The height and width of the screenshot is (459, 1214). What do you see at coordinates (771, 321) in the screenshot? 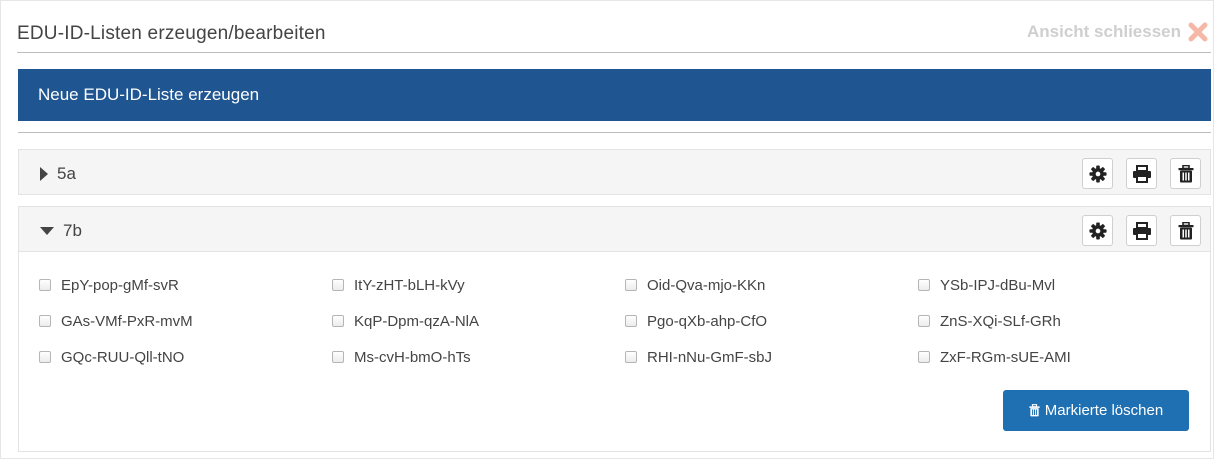
I see `edu-id-item: Pgo-qXb-ahp-CfO` at bounding box center [771, 321].